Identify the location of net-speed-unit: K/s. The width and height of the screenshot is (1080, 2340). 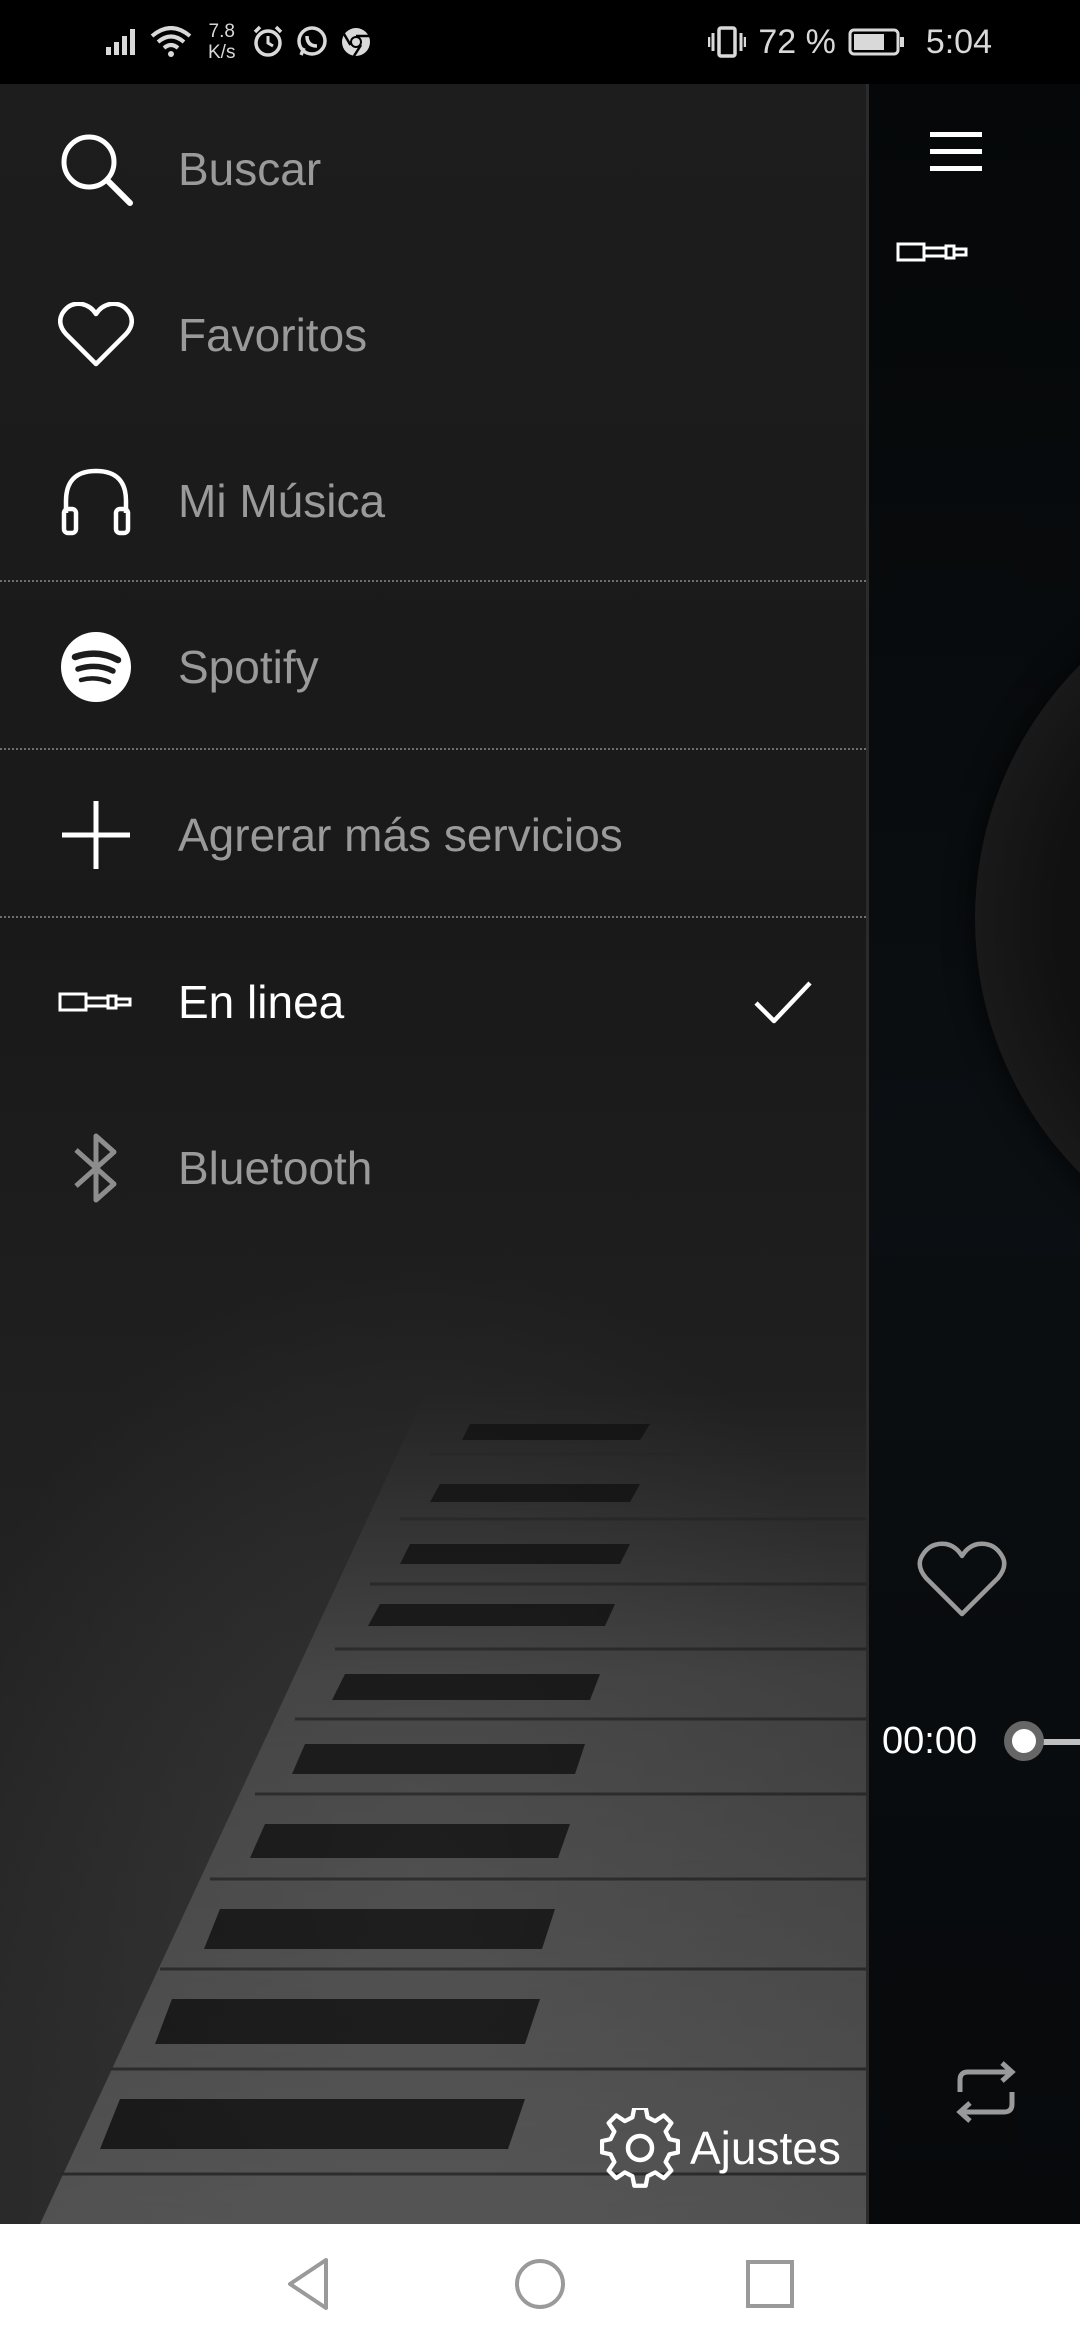
(222, 52).